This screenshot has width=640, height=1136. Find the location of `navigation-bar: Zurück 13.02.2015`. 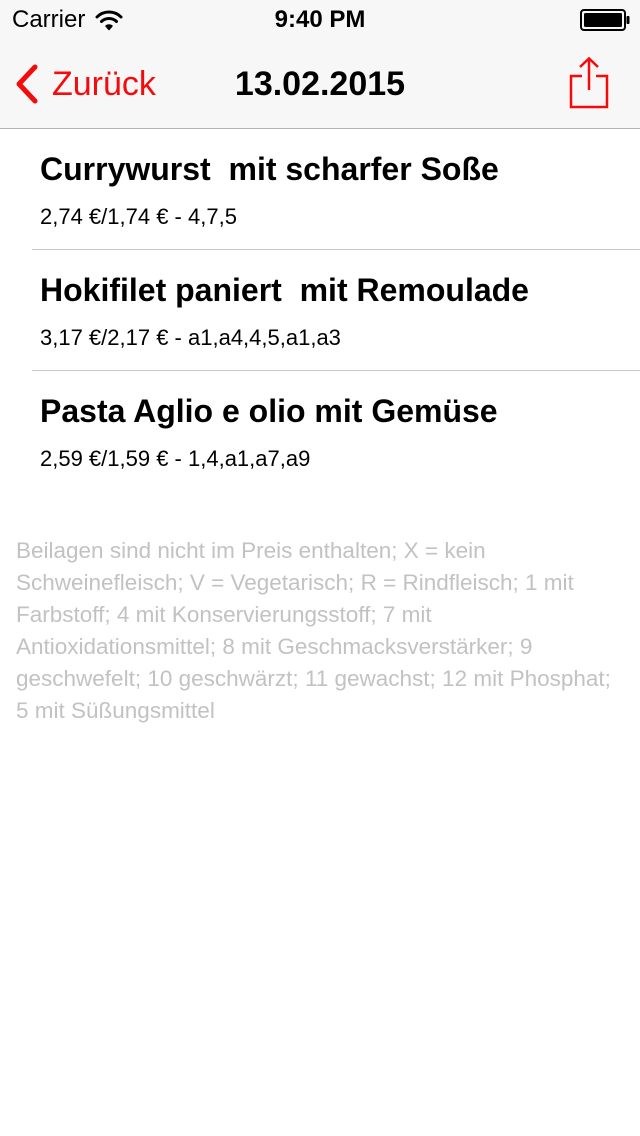

navigation-bar: Zurück 13.02.2015 is located at coordinates (320, 84).